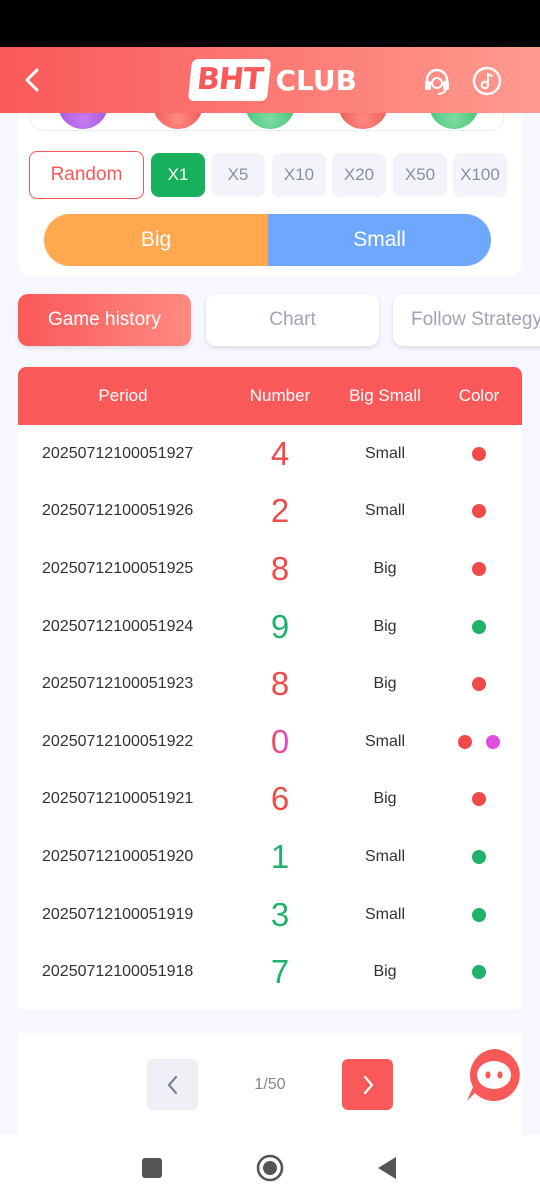  I want to click on table-row: 20250712100051923 8 Big, so click(270, 684).